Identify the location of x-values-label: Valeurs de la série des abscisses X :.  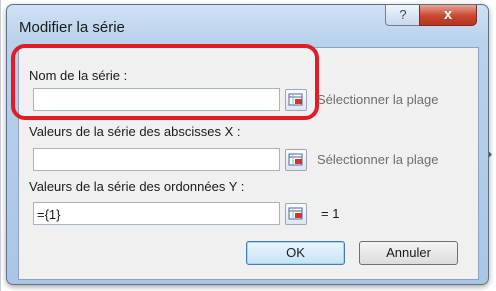
(135, 131).